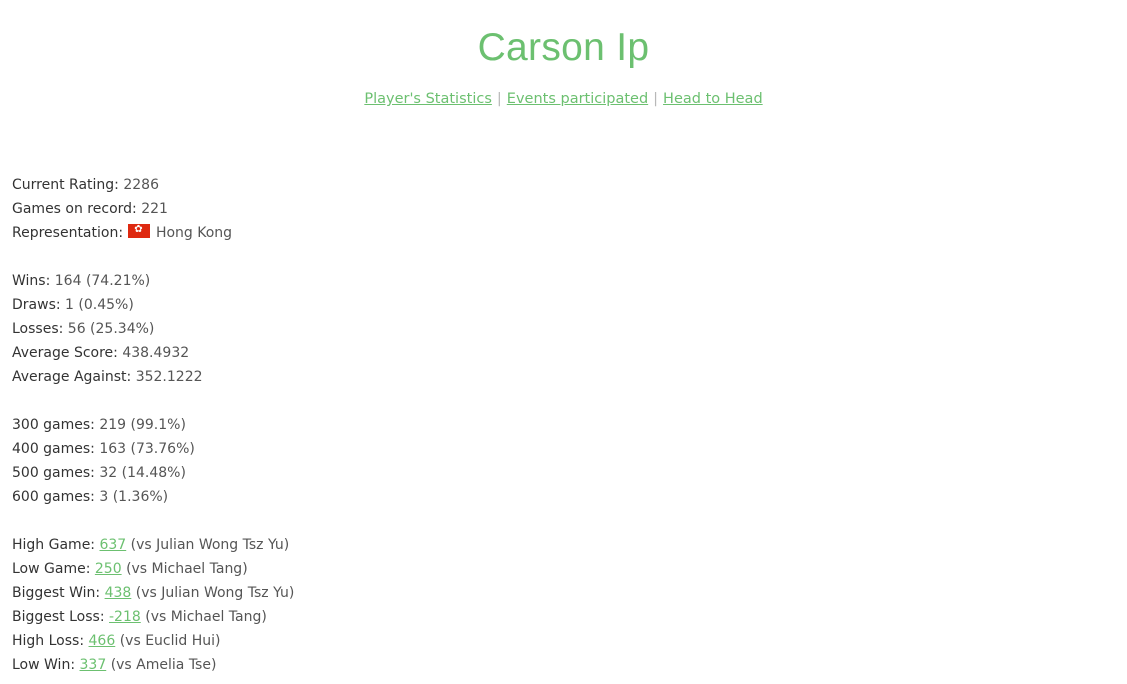 This screenshot has height=684, width=1127. Describe the element at coordinates (111, 329) in the screenshot. I see `losses-value: 56 (25.34%)` at that location.